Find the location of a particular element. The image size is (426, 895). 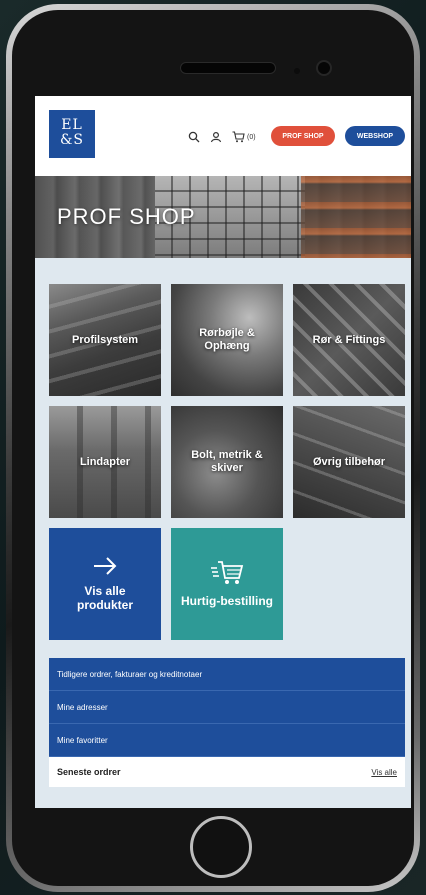

category-label: Rør & Fittings is located at coordinates (349, 339).